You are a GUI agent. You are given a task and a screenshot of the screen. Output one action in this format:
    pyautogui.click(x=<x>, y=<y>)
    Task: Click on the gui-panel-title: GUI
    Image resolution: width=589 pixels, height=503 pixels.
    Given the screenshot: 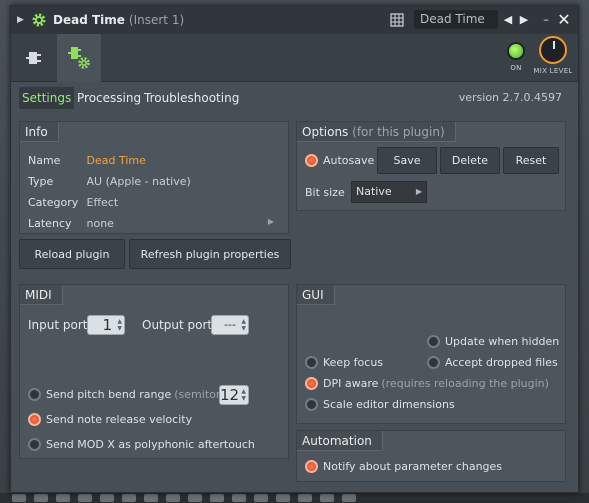 What is the action you would take?
    pyautogui.click(x=316, y=295)
    